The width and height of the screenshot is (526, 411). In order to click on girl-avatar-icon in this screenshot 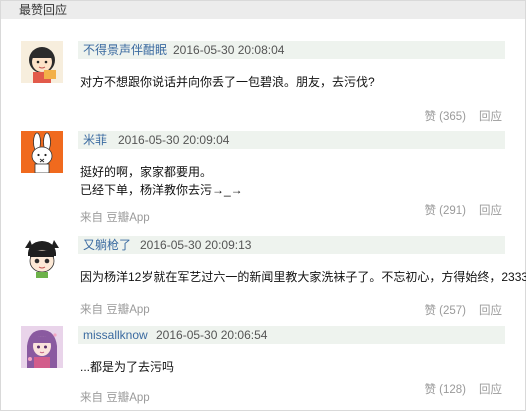, I will do `click(42, 62)`.